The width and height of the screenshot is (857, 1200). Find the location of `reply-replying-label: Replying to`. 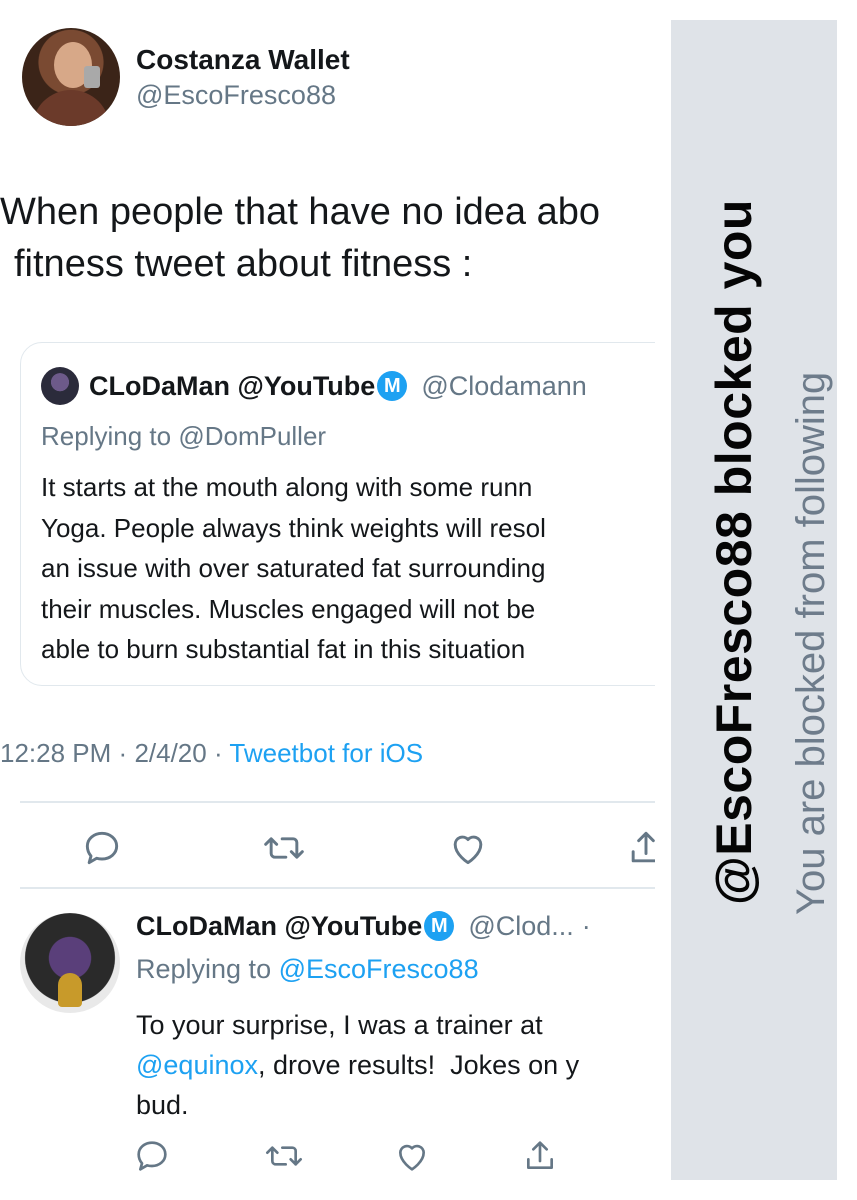

reply-replying-label: Replying to is located at coordinates (204, 969).